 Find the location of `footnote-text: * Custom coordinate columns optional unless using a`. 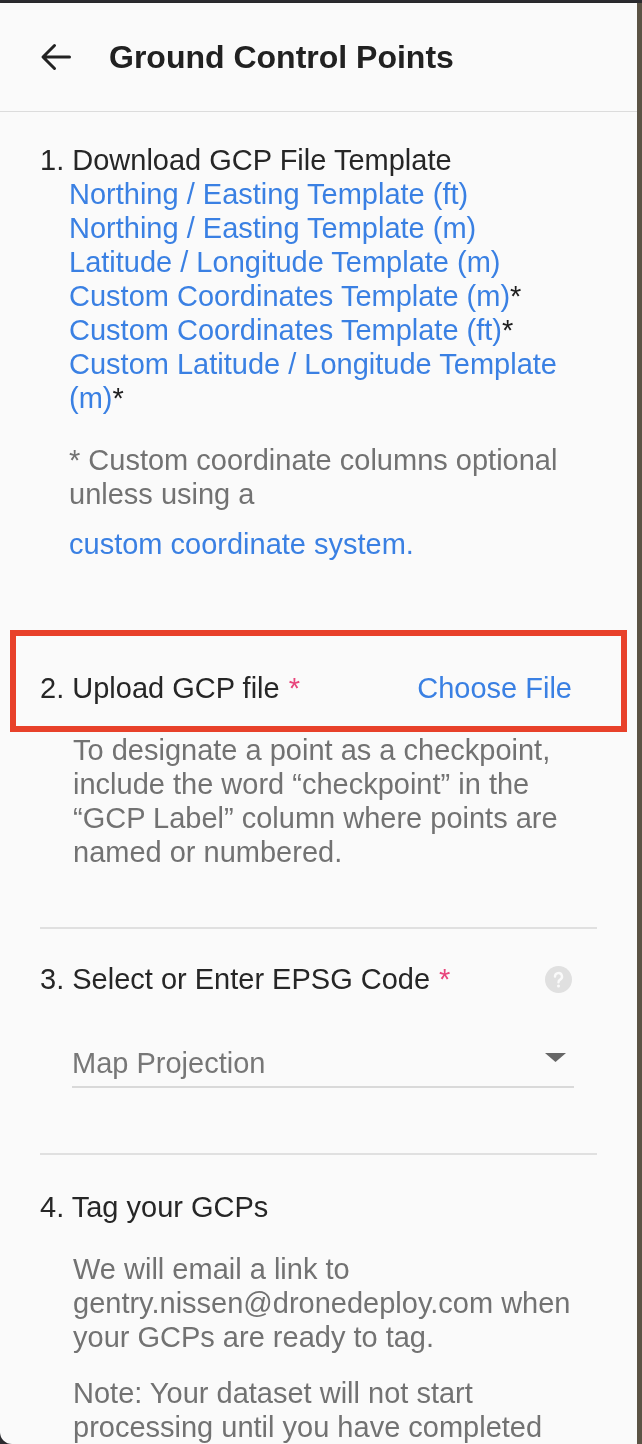

footnote-text: * Custom coordinate columns optional unless using a is located at coordinates (313, 477).